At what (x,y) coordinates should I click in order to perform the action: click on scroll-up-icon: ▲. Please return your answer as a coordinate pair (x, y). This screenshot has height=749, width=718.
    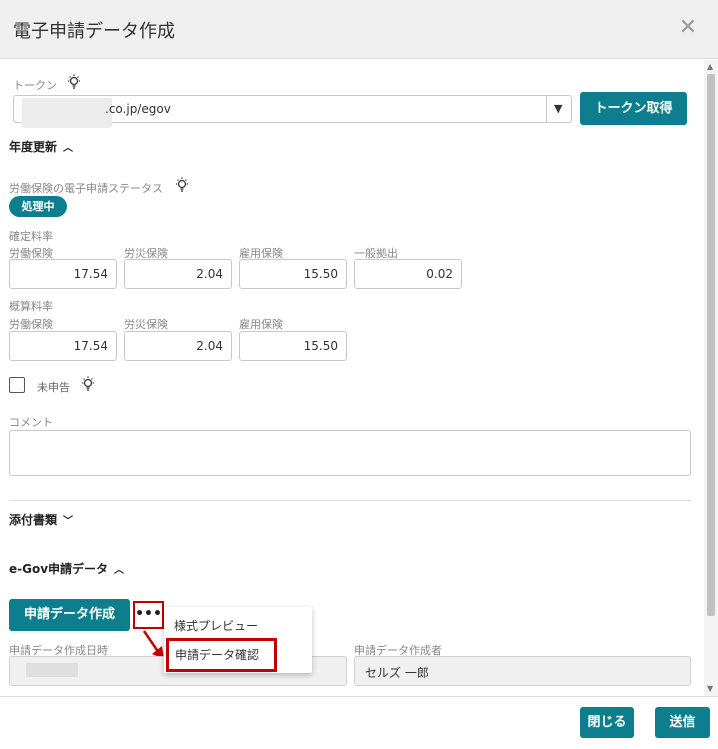
    Looking at the image, I should click on (710, 66).